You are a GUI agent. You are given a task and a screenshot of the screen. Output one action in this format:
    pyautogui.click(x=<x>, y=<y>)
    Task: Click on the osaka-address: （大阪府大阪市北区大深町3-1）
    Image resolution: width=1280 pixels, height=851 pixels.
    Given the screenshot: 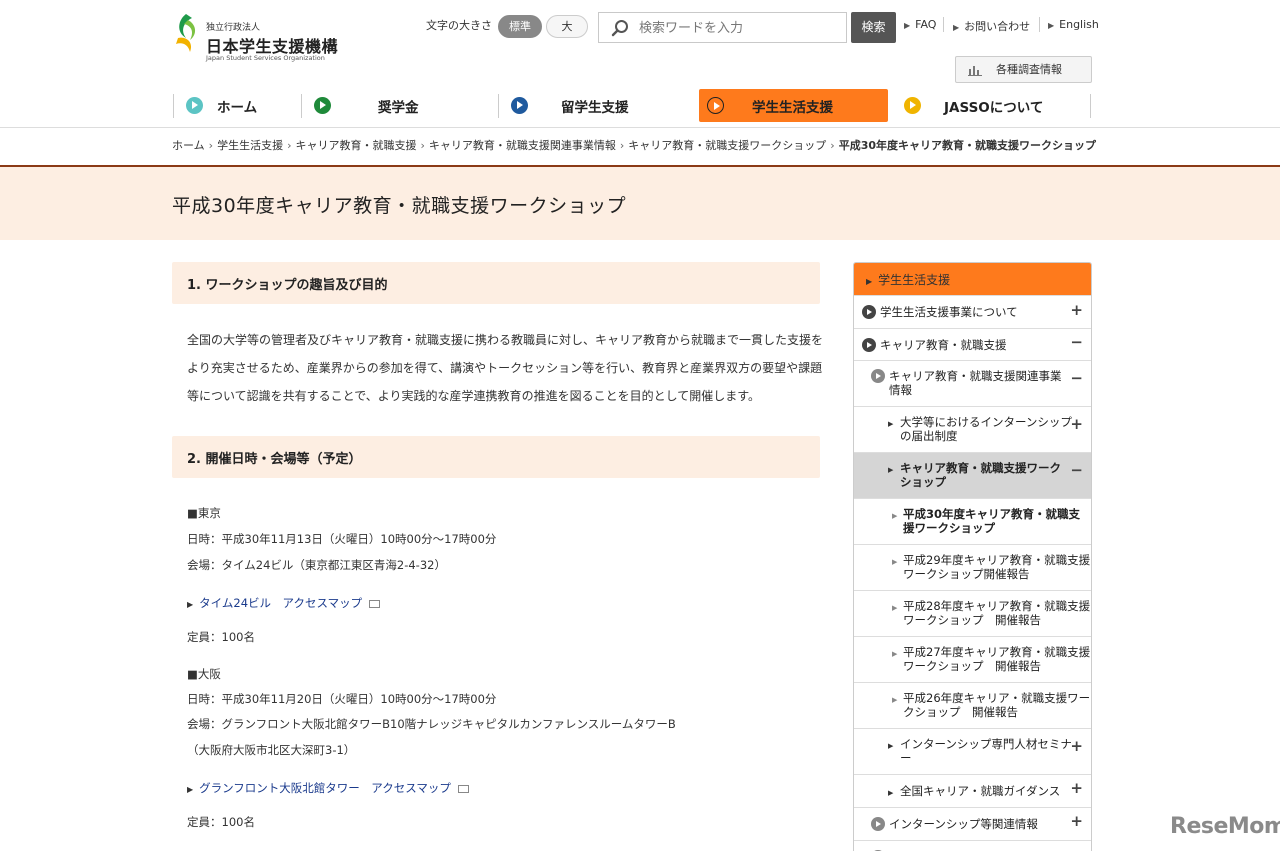 What is the action you would take?
    pyautogui.click(x=271, y=750)
    